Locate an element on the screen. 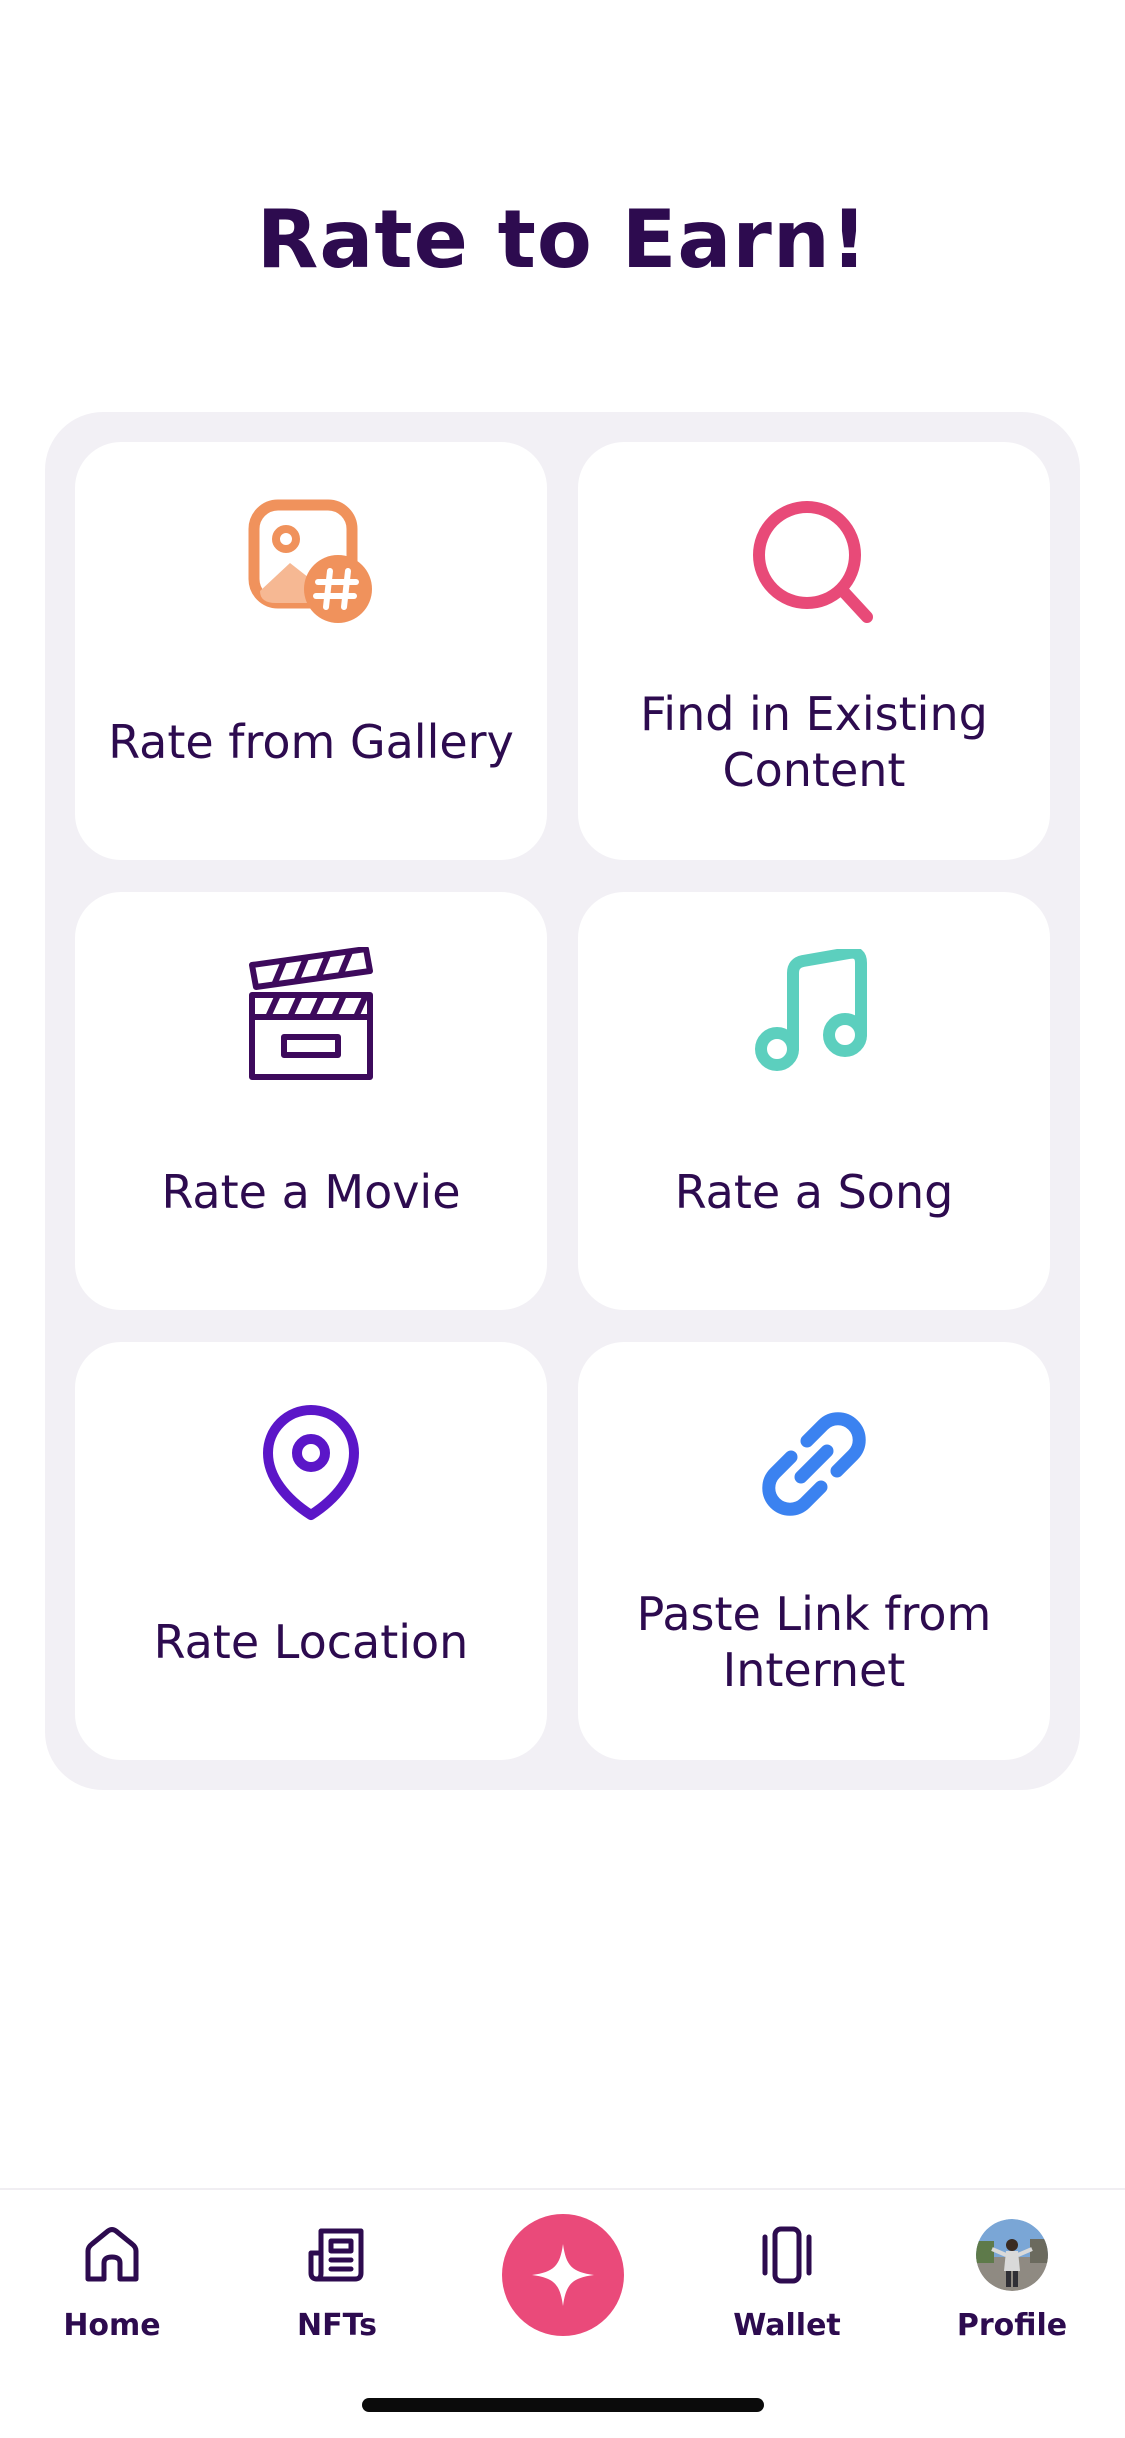 The width and height of the screenshot is (1125, 2438). card-label: Find in Existing Content is located at coordinates (814, 742).